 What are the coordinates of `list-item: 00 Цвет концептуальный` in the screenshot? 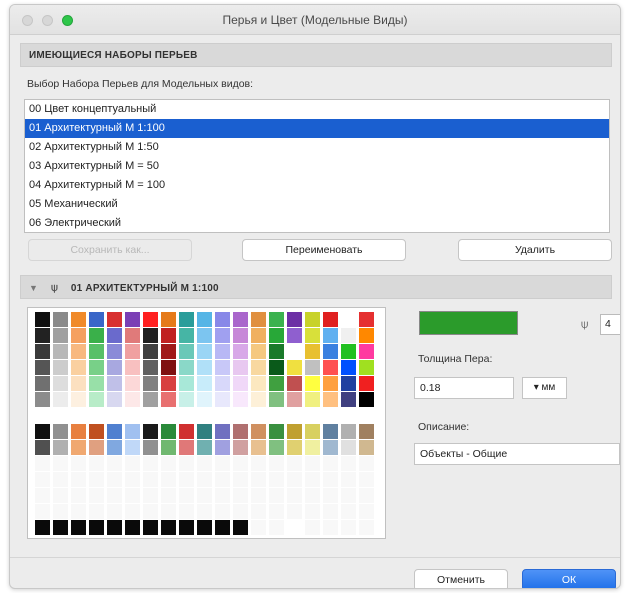 It's located at (317, 109).